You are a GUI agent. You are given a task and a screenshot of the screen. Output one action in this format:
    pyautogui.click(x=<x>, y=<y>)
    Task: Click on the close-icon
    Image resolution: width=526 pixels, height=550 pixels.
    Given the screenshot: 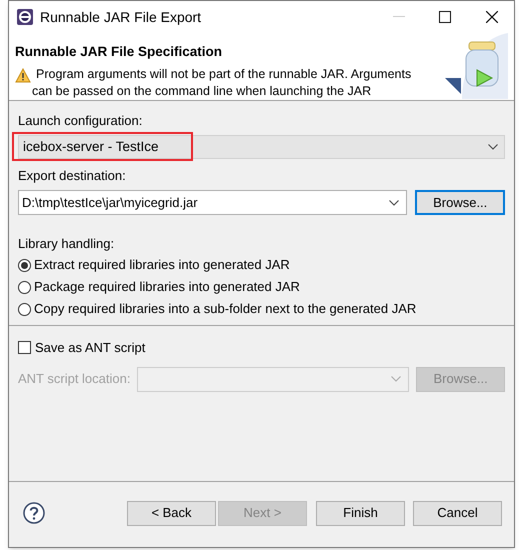 What is the action you would take?
    pyautogui.click(x=492, y=17)
    